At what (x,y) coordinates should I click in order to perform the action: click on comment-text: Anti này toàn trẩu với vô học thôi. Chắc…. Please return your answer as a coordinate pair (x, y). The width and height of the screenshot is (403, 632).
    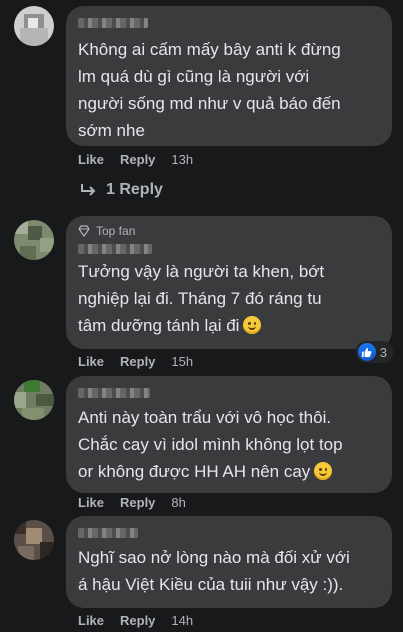
    Looking at the image, I should click on (229, 444).